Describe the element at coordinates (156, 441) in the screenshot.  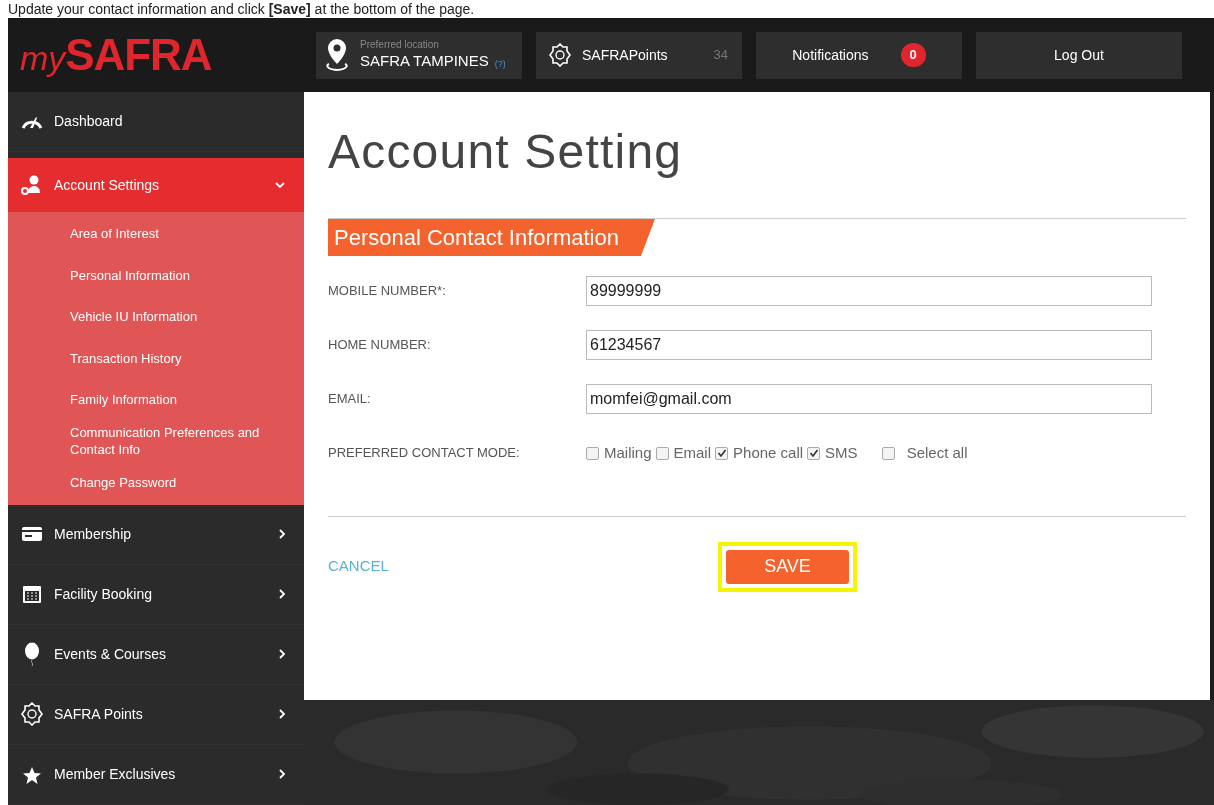
I see `submenu-item: Communication Preferences and Contact Info` at that location.